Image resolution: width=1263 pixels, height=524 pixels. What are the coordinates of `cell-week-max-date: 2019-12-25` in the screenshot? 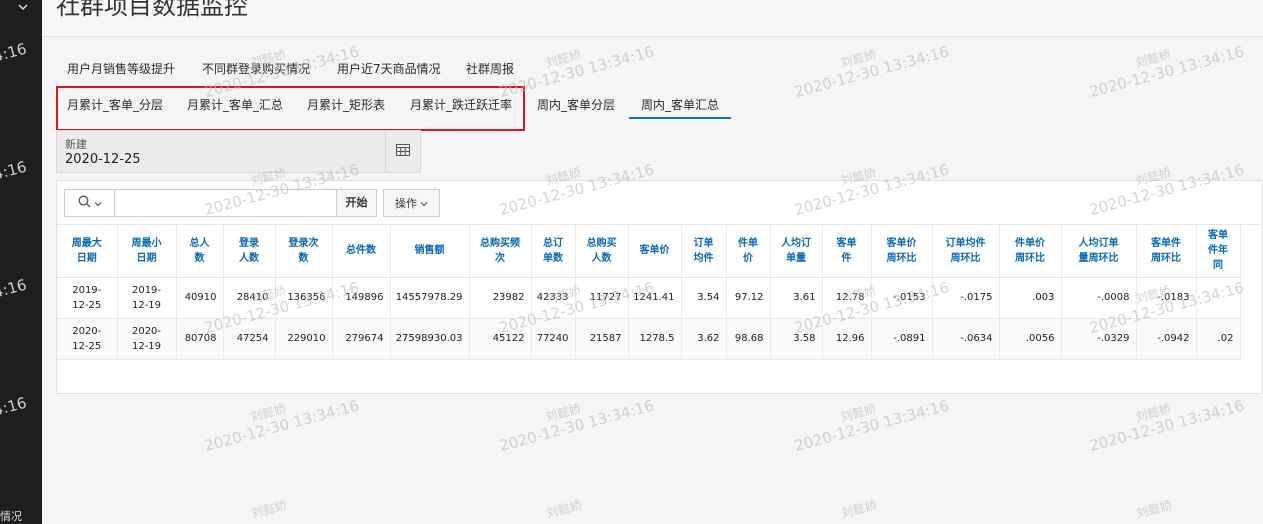 It's located at (87, 298).